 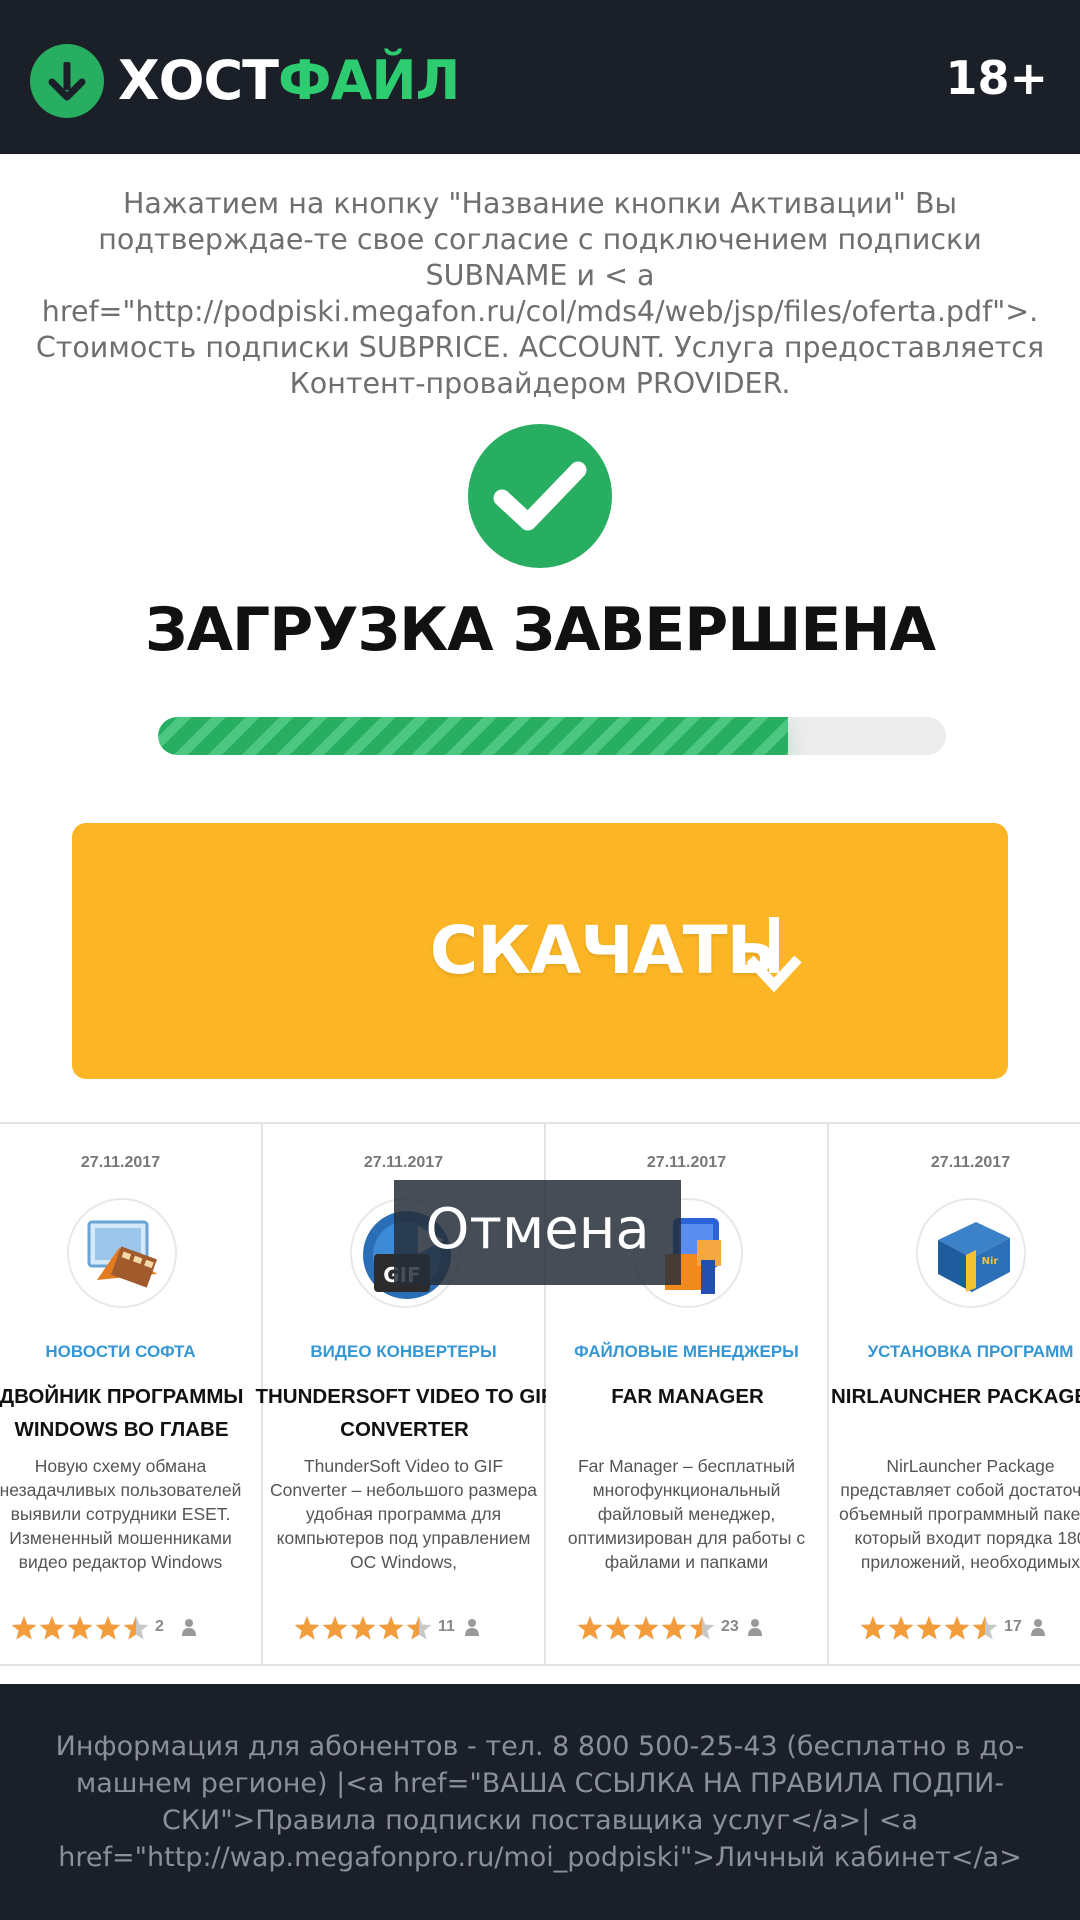 What do you see at coordinates (446, 1626) in the screenshot?
I see `rating-count: 11` at bounding box center [446, 1626].